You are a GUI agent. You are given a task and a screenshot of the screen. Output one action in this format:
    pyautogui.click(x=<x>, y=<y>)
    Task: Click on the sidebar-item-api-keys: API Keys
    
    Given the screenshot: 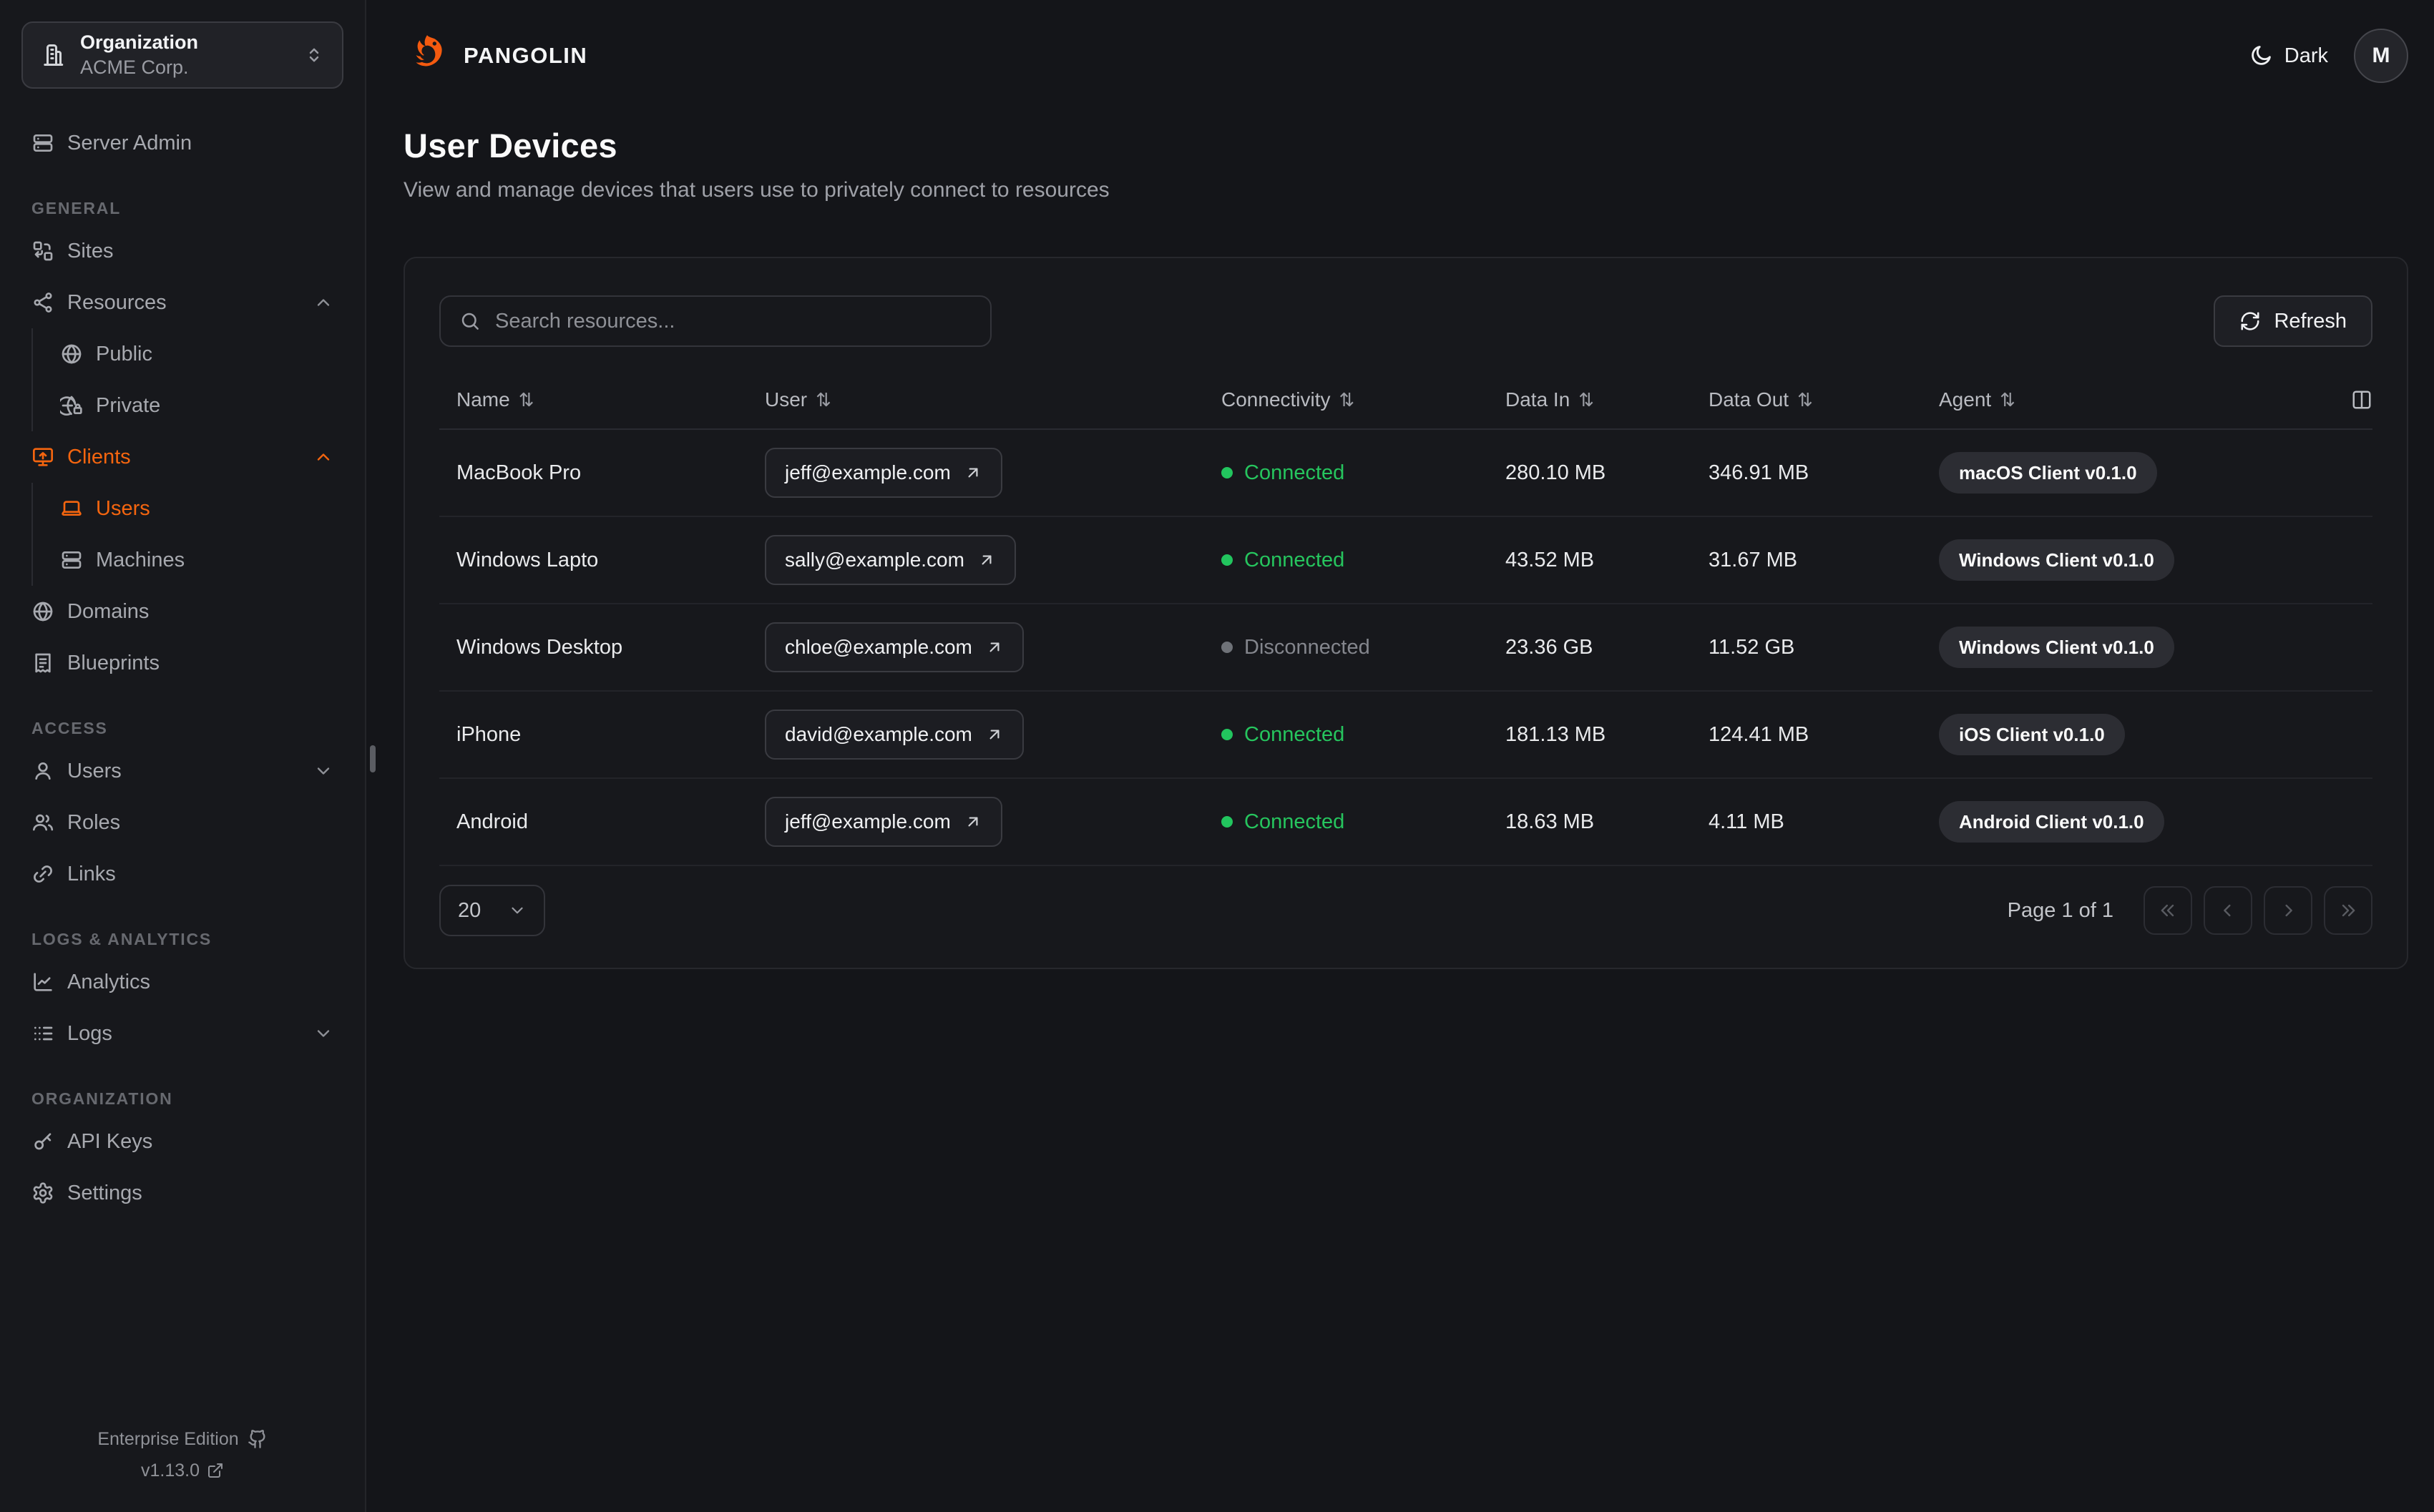 What is the action you would take?
    pyautogui.click(x=182, y=1141)
    